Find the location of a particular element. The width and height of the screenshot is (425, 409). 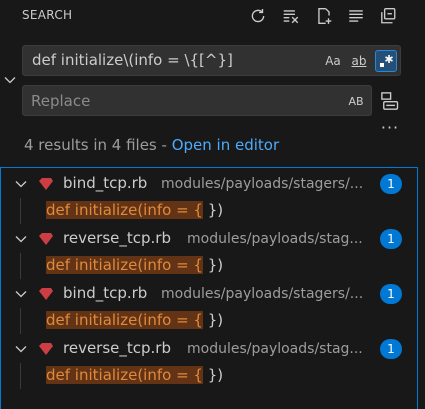

results-summary: 4 results in 4 files - Open in editor is located at coordinates (151, 145).